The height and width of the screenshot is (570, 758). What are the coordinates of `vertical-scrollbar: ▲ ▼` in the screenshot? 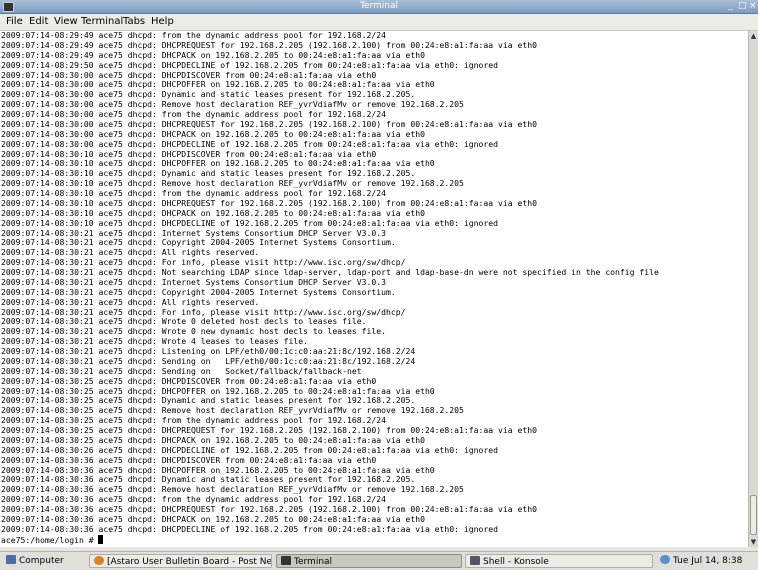 It's located at (753, 289).